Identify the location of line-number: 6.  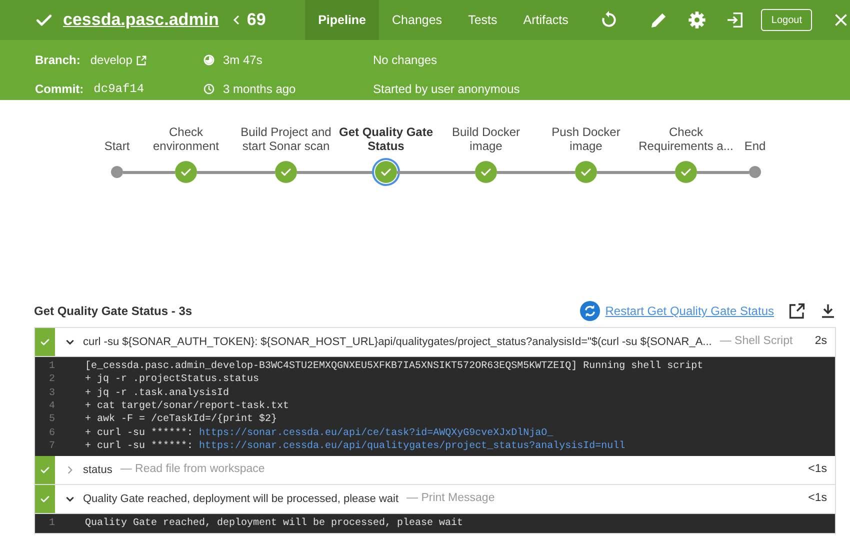
(52, 433).